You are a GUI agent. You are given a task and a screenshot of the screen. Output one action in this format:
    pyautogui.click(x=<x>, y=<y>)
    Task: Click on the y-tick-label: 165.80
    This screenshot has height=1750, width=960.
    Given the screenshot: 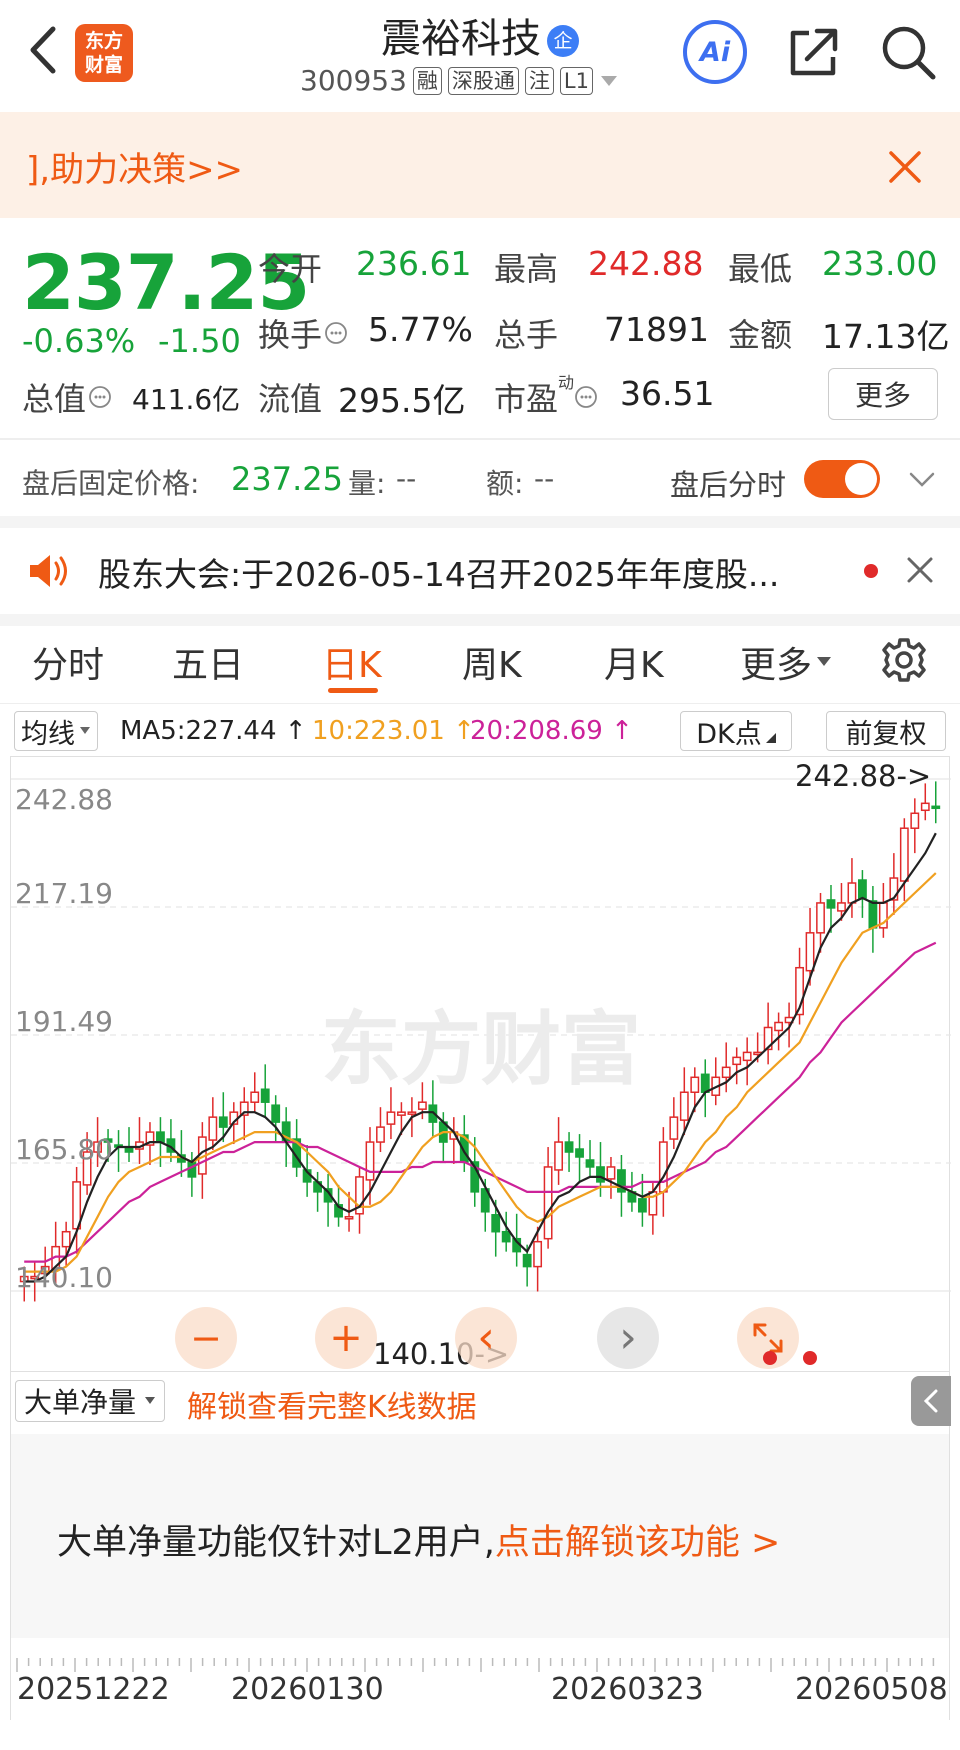 What is the action you would take?
    pyautogui.click(x=64, y=1149)
    